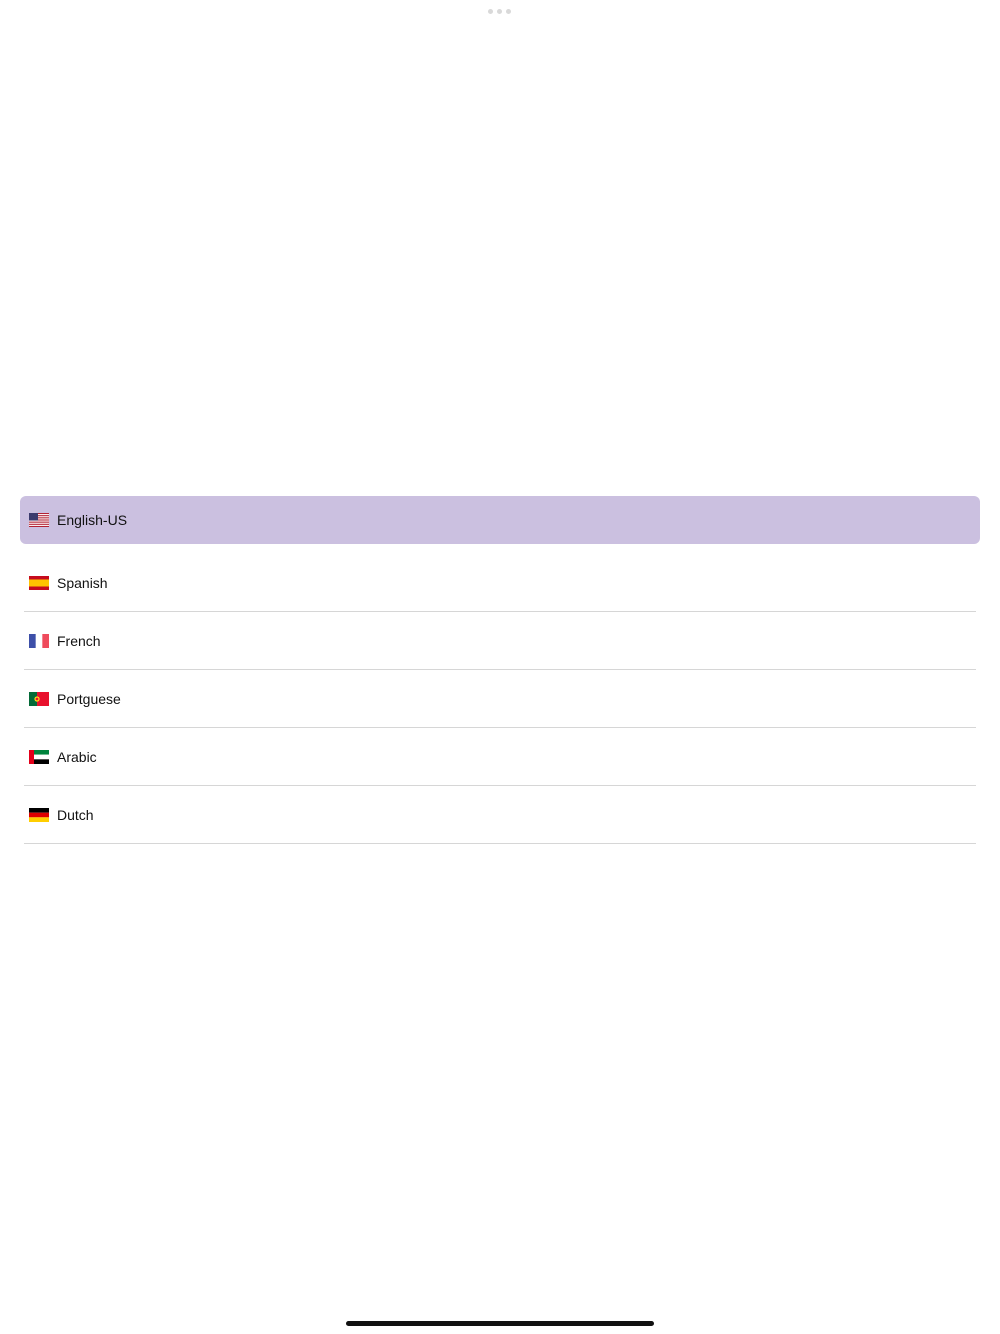  I want to click on language-label: Portguese, so click(89, 698).